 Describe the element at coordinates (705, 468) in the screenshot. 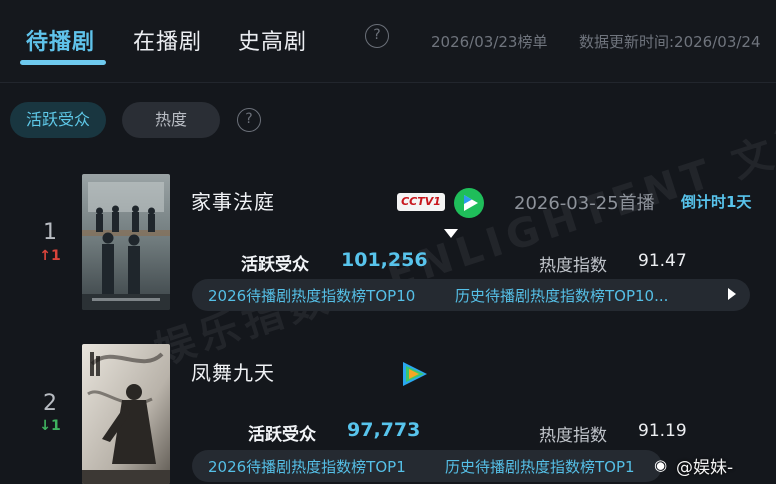

I see `weibo-credit: @娱妹-` at that location.